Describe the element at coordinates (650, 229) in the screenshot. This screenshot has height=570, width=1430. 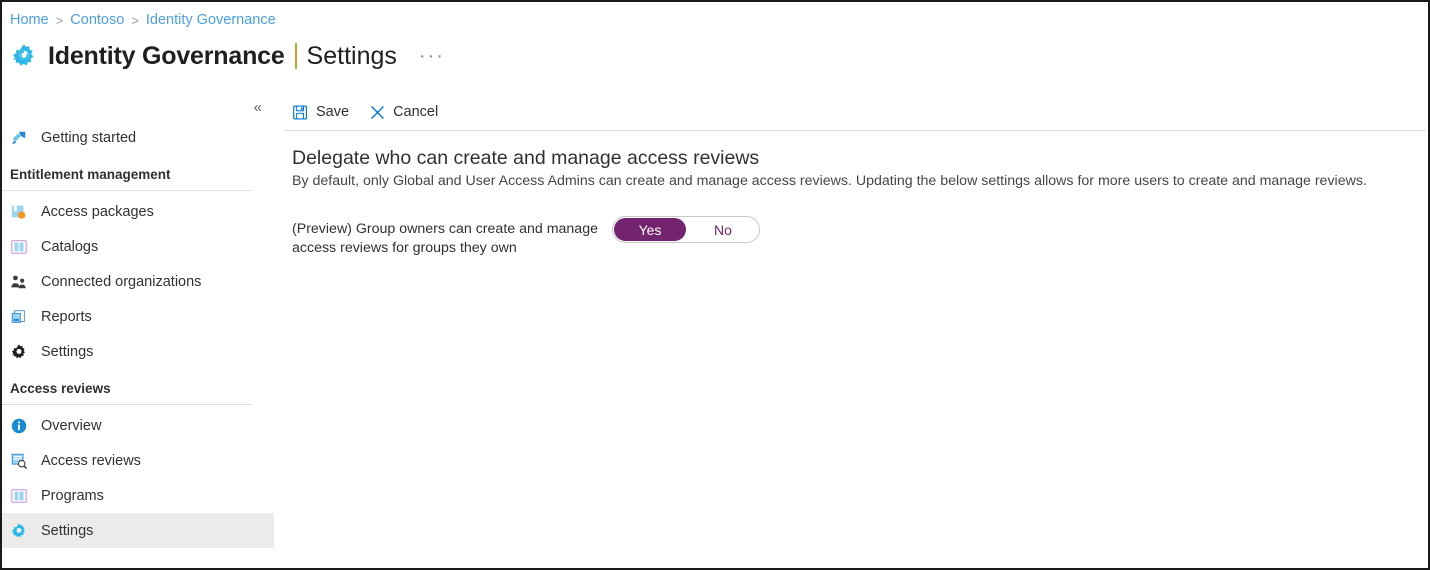
I see `toggle-option-yes: Yes` at that location.